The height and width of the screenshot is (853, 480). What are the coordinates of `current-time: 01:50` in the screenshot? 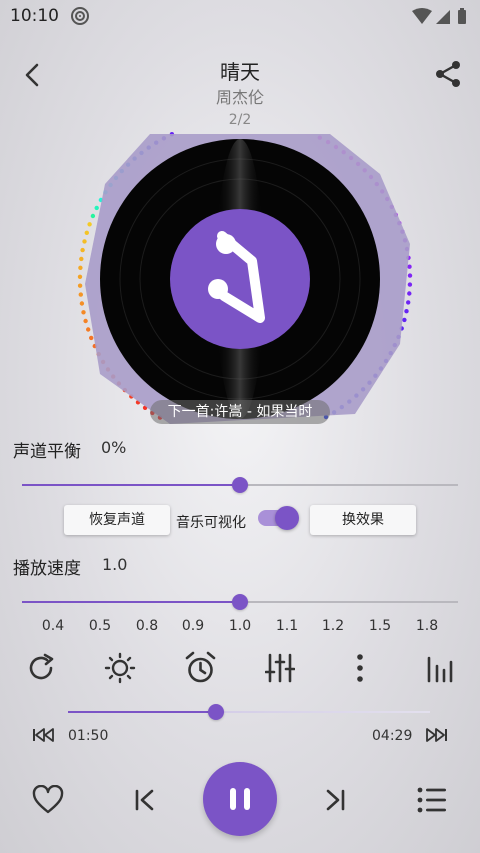 It's located at (88, 736).